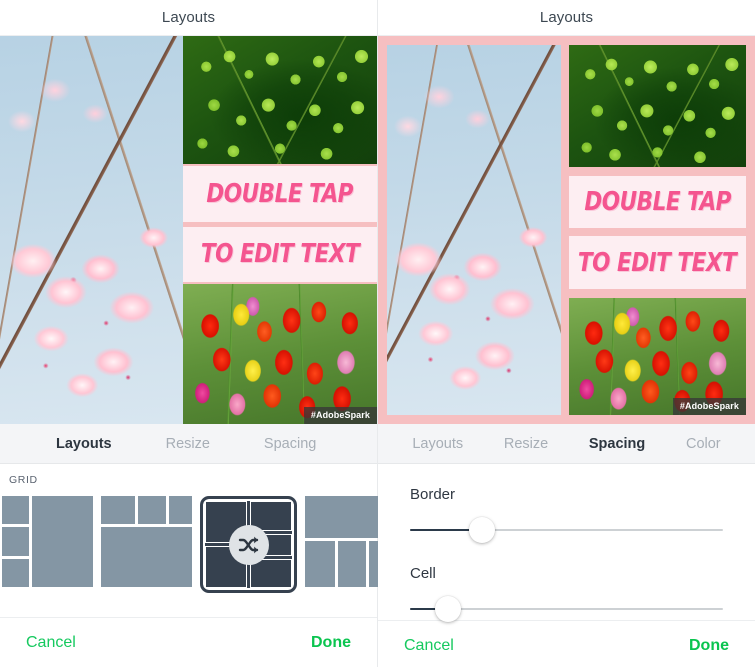 Image resolution: width=755 pixels, height=667 pixels. Describe the element at coordinates (703, 444) in the screenshot. I see `tab-color: Color` at that location.